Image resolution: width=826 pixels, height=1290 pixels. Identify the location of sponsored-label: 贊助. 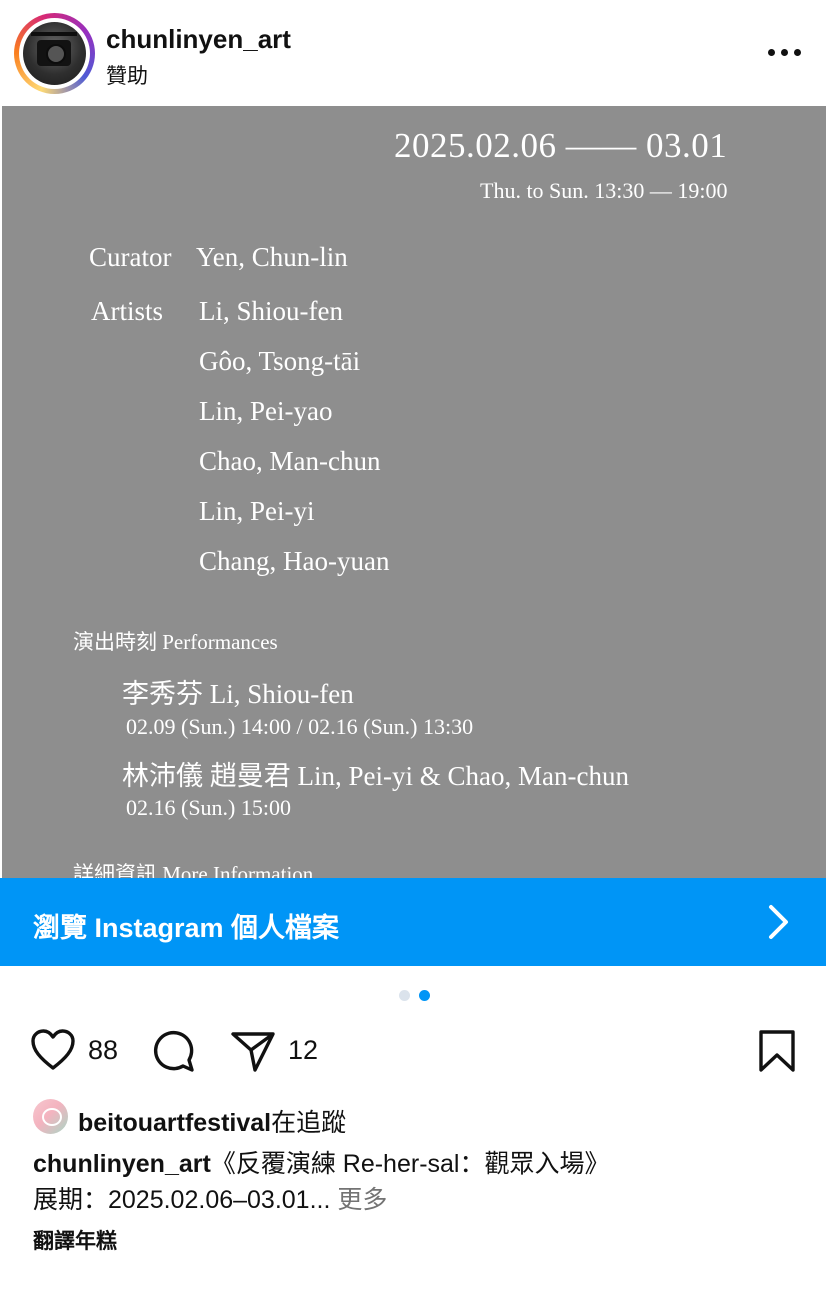
(127, 76).